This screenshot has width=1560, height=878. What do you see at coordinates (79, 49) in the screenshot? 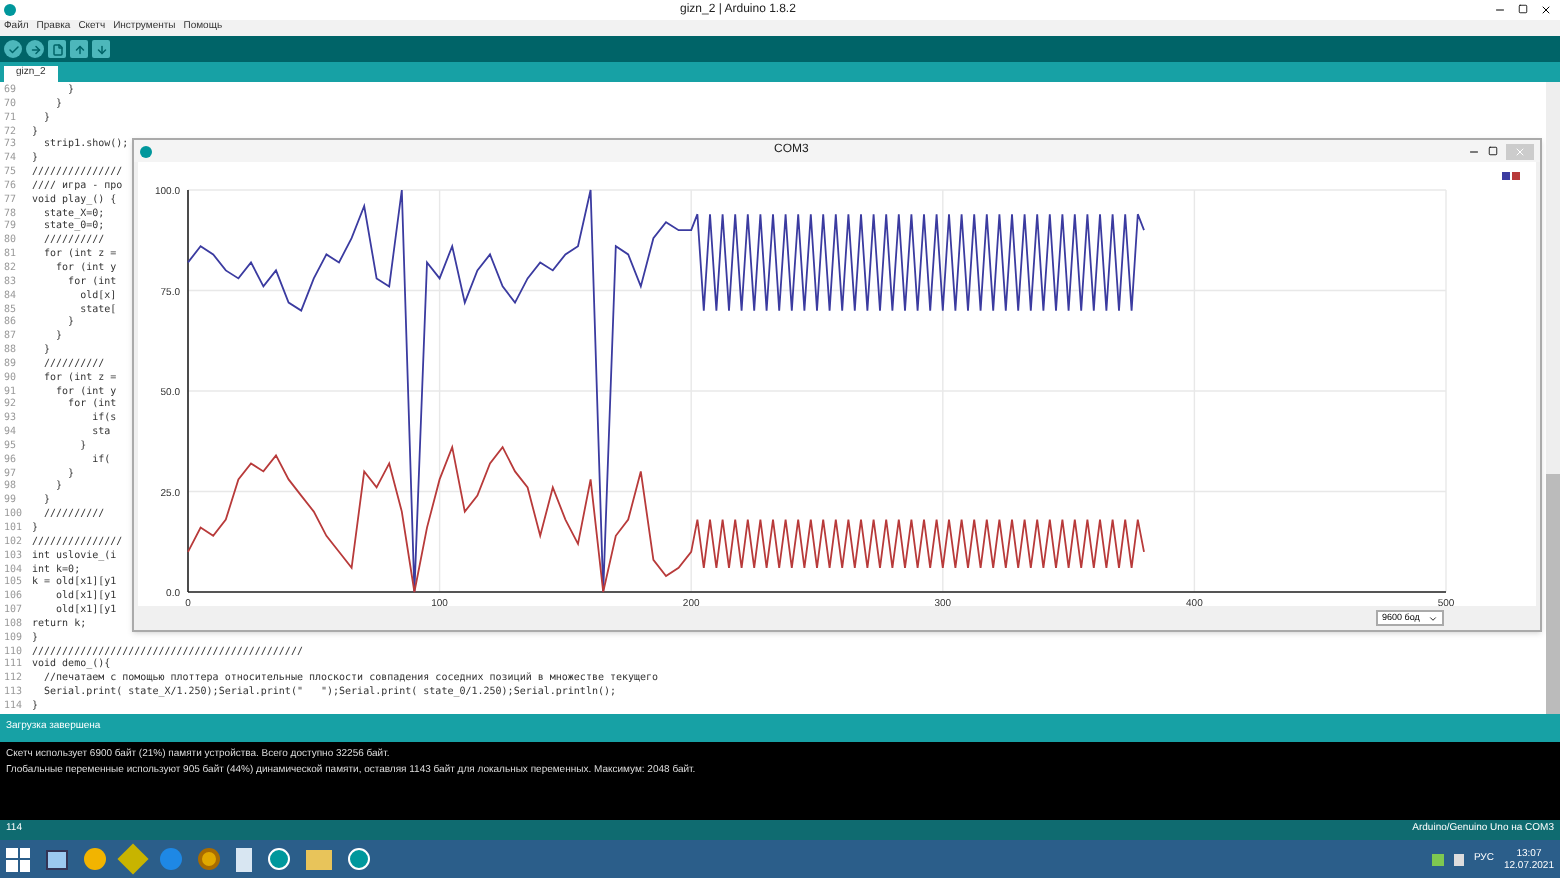
I see `open-button` at bounding box center [79, 49].